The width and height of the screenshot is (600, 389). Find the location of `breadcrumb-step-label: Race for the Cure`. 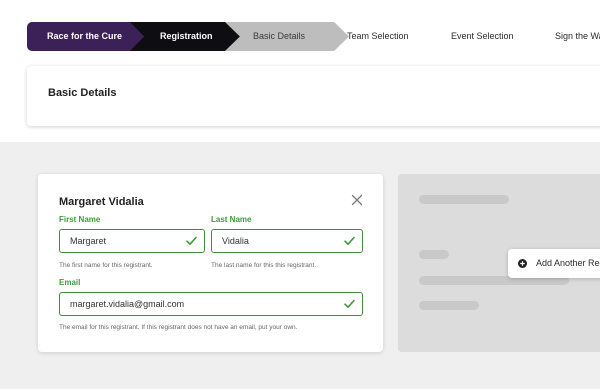

breadcrumb-step-label: Race for the Cure is located at coordinates (85, 36).